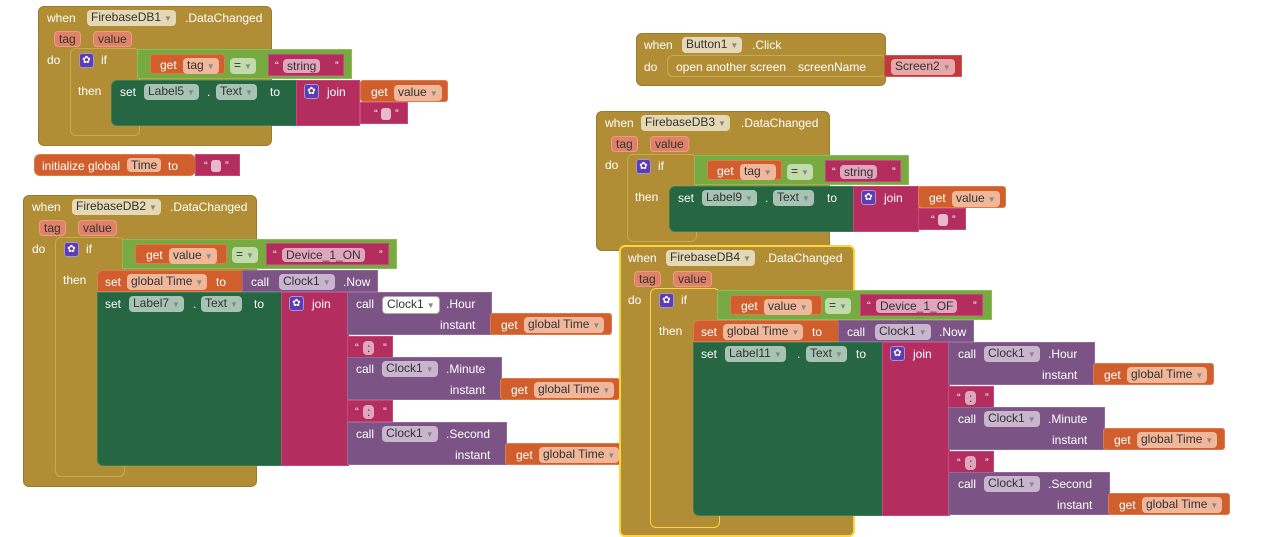 This screenshot has width=1270, height=537. I want to click on clock-second-block: call Clock1 ▼ .Second instant, so click(1029, 493).